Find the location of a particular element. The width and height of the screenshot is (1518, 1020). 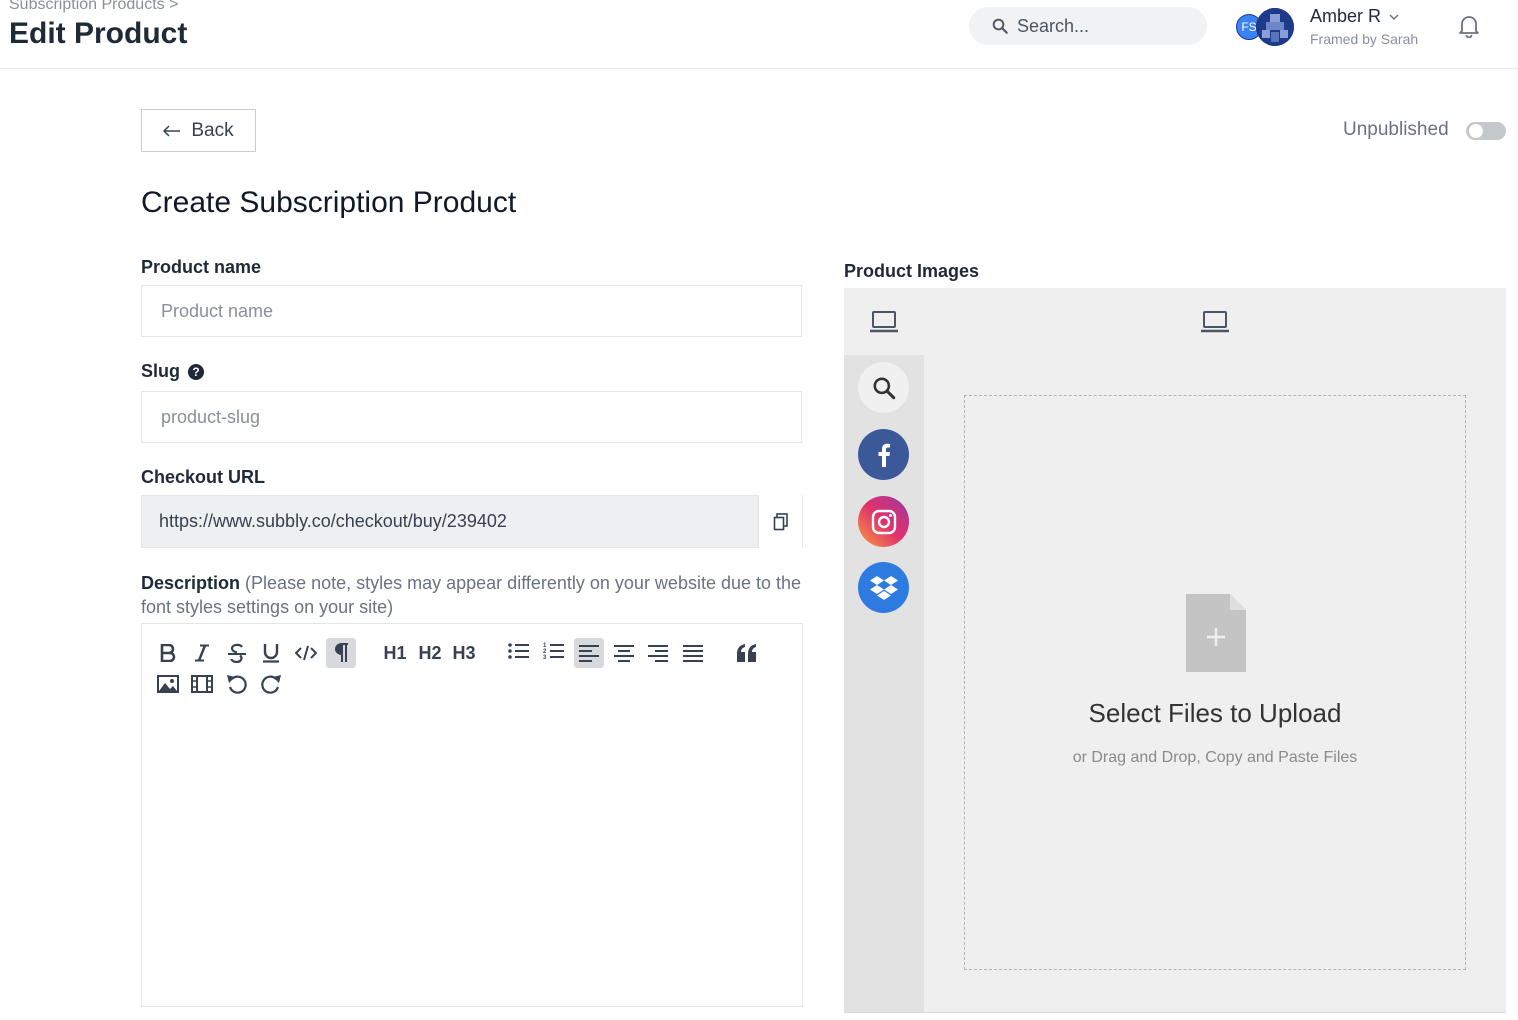

file-add-icon is located at coordinates (1216, 633).